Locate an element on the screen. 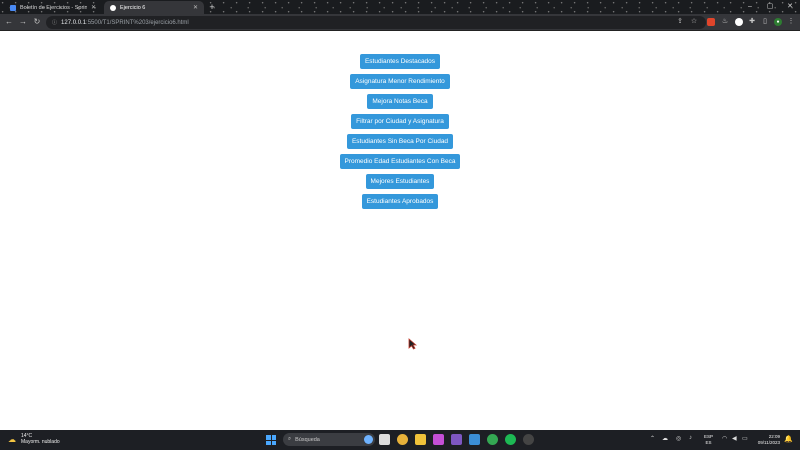  notification-bell-icon: 🔔 is located at coordinates (788, 439).